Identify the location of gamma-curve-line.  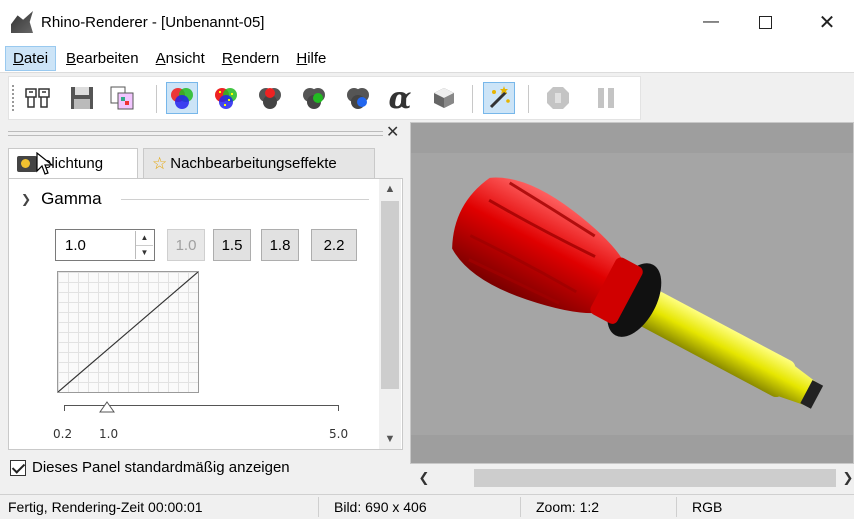
(128, 332).